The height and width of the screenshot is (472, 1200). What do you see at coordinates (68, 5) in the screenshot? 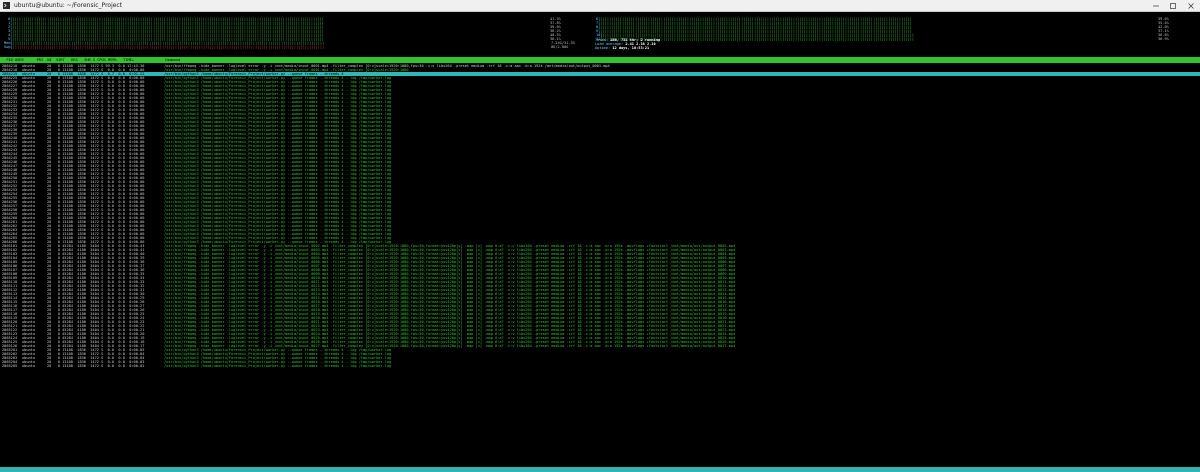
I see `window-title: ubuntu@ubuntu: ~/Forensic_Project` at bounding box center [68, 5].